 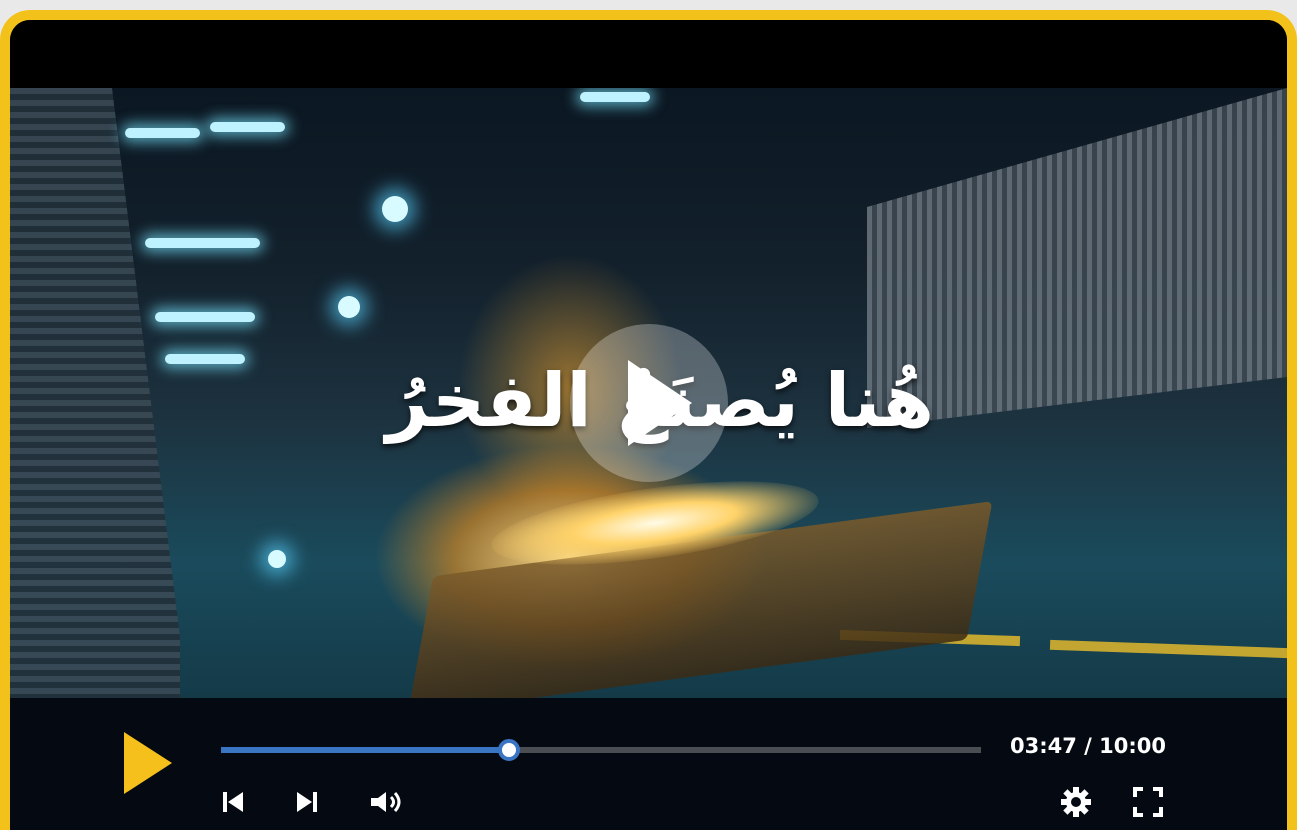 What do you see at coordinates (1168, 649) in the screenshot?
I see `floor-marking` at bounding box center [1168, 649].